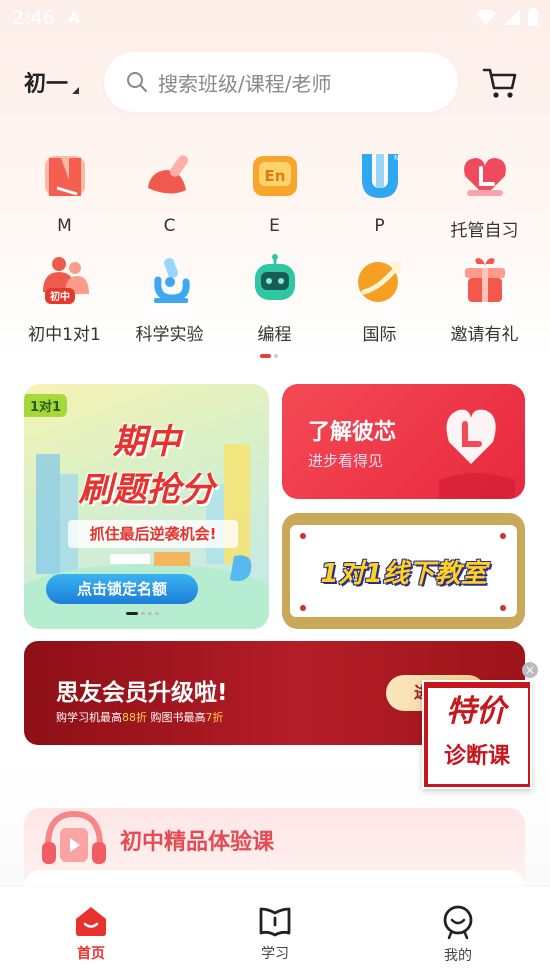 The width and height of the screenshot is (550, 979). Describe the element at coordinates (379, 282) in the screenshot. I see `globe-arrow-icon` at that location.